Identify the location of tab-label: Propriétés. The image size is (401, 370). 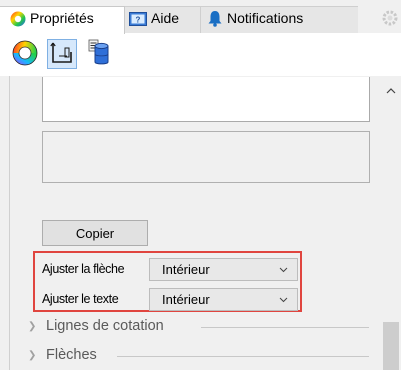
(62, 18).